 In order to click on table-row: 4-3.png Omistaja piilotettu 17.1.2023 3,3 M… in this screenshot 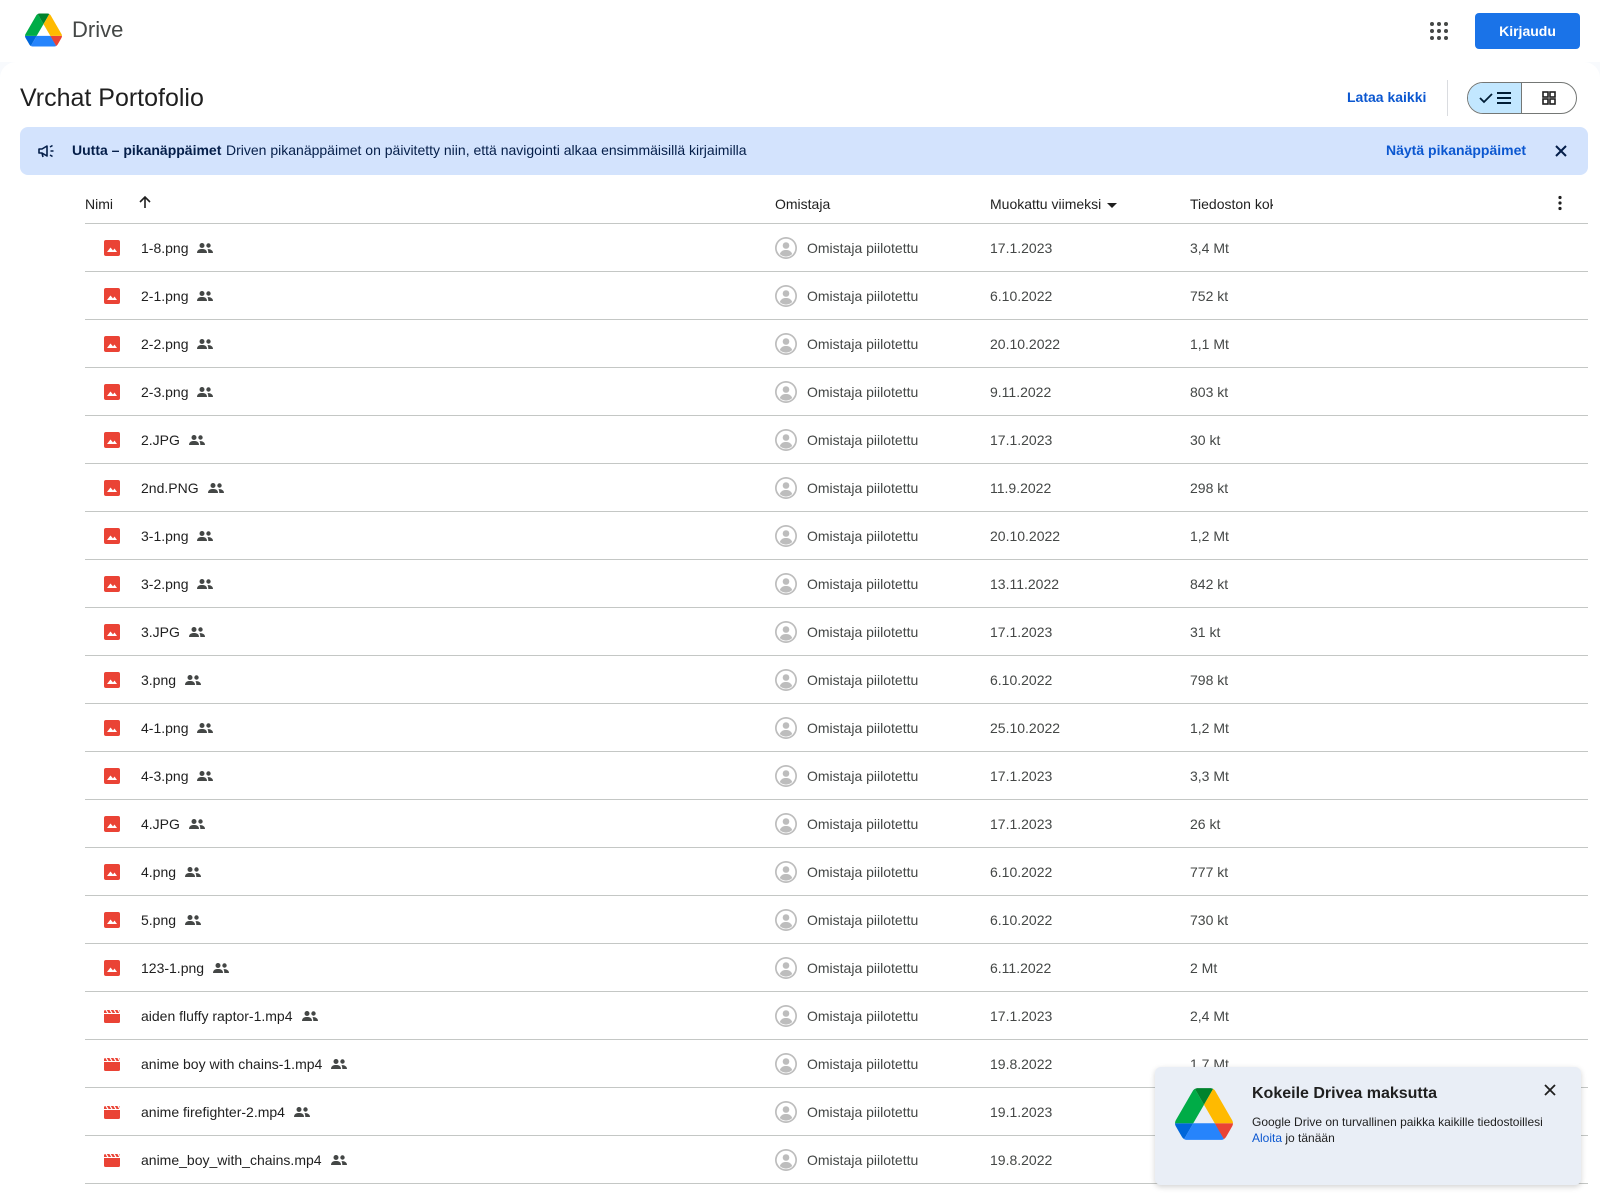, I will do `click(836, 776)`.